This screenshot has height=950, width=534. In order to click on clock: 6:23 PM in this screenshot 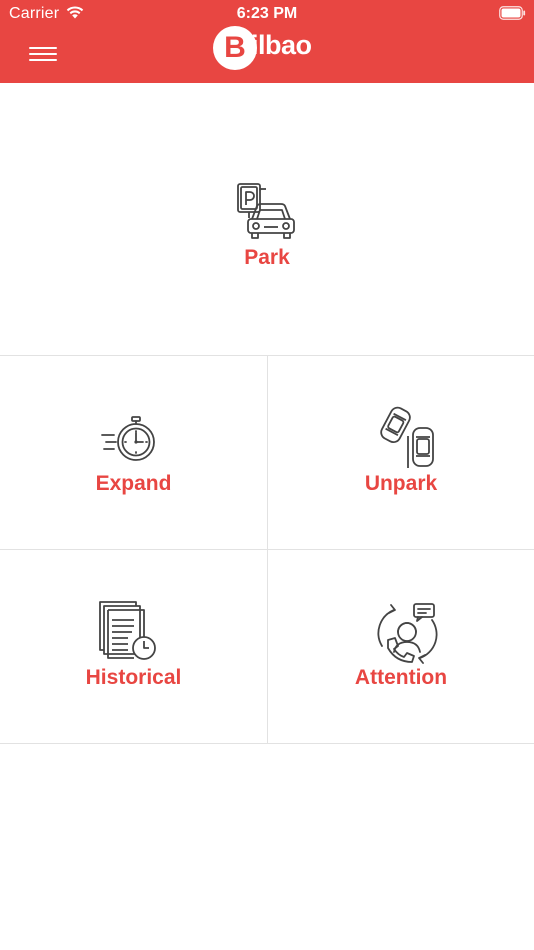, I will do `click(267, 13)`.